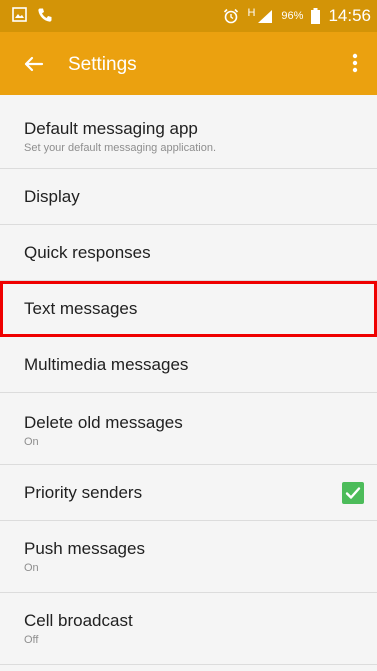  I want to click on setting-title: Default messaging app, so click(111, 128).